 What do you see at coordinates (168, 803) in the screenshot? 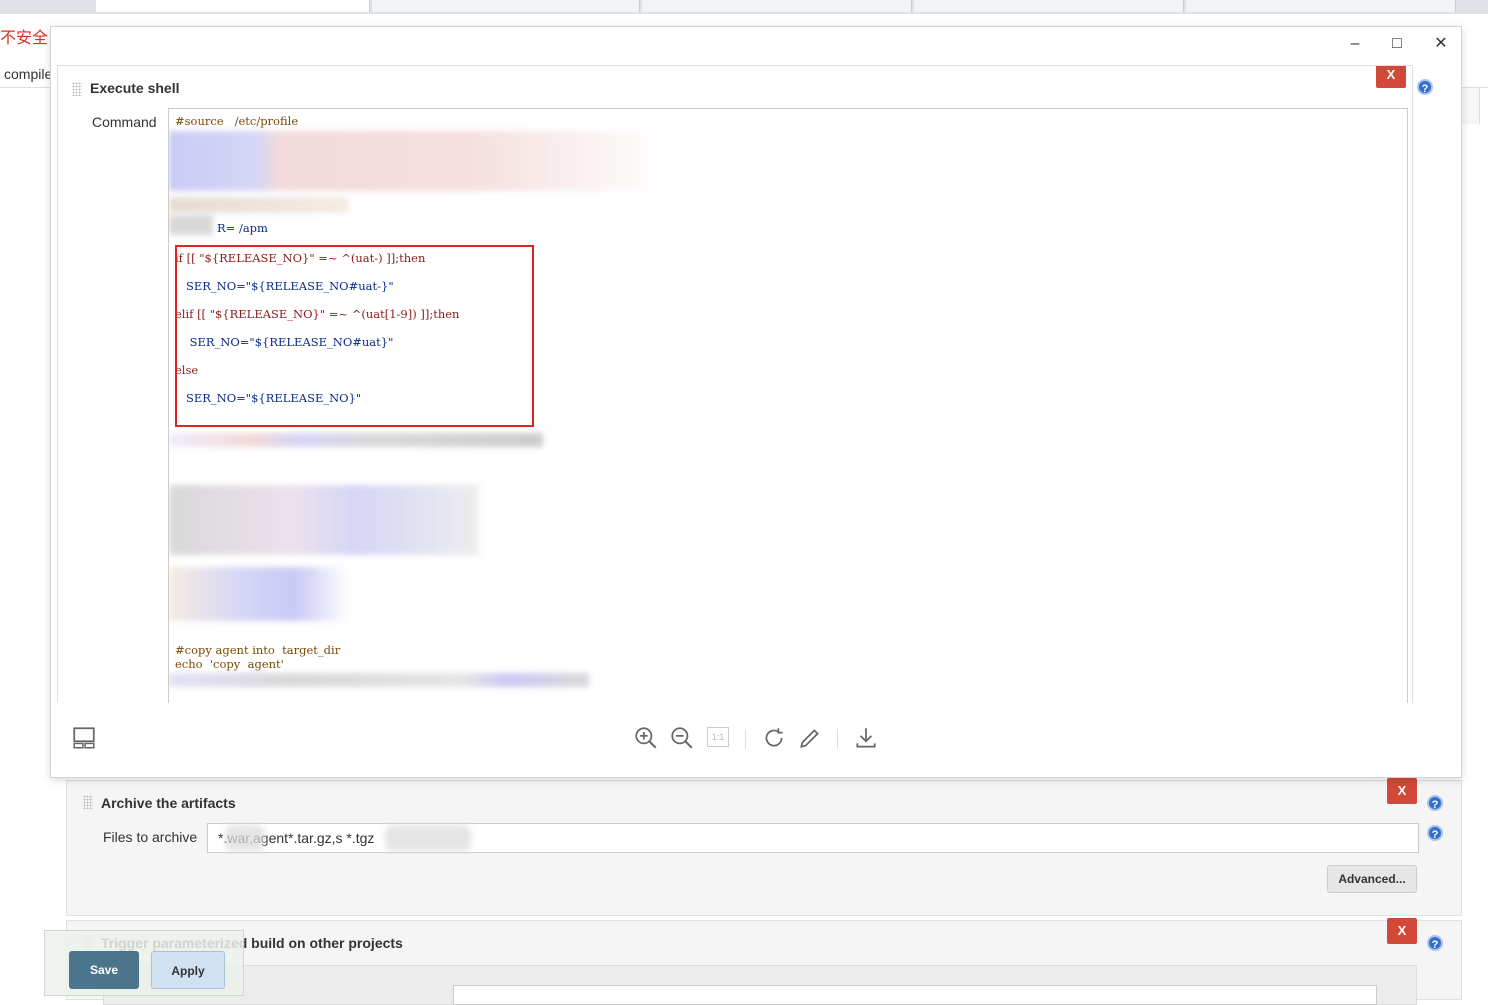
I see `section-title: Archive the artifacts` at bounding box center [168, 803].